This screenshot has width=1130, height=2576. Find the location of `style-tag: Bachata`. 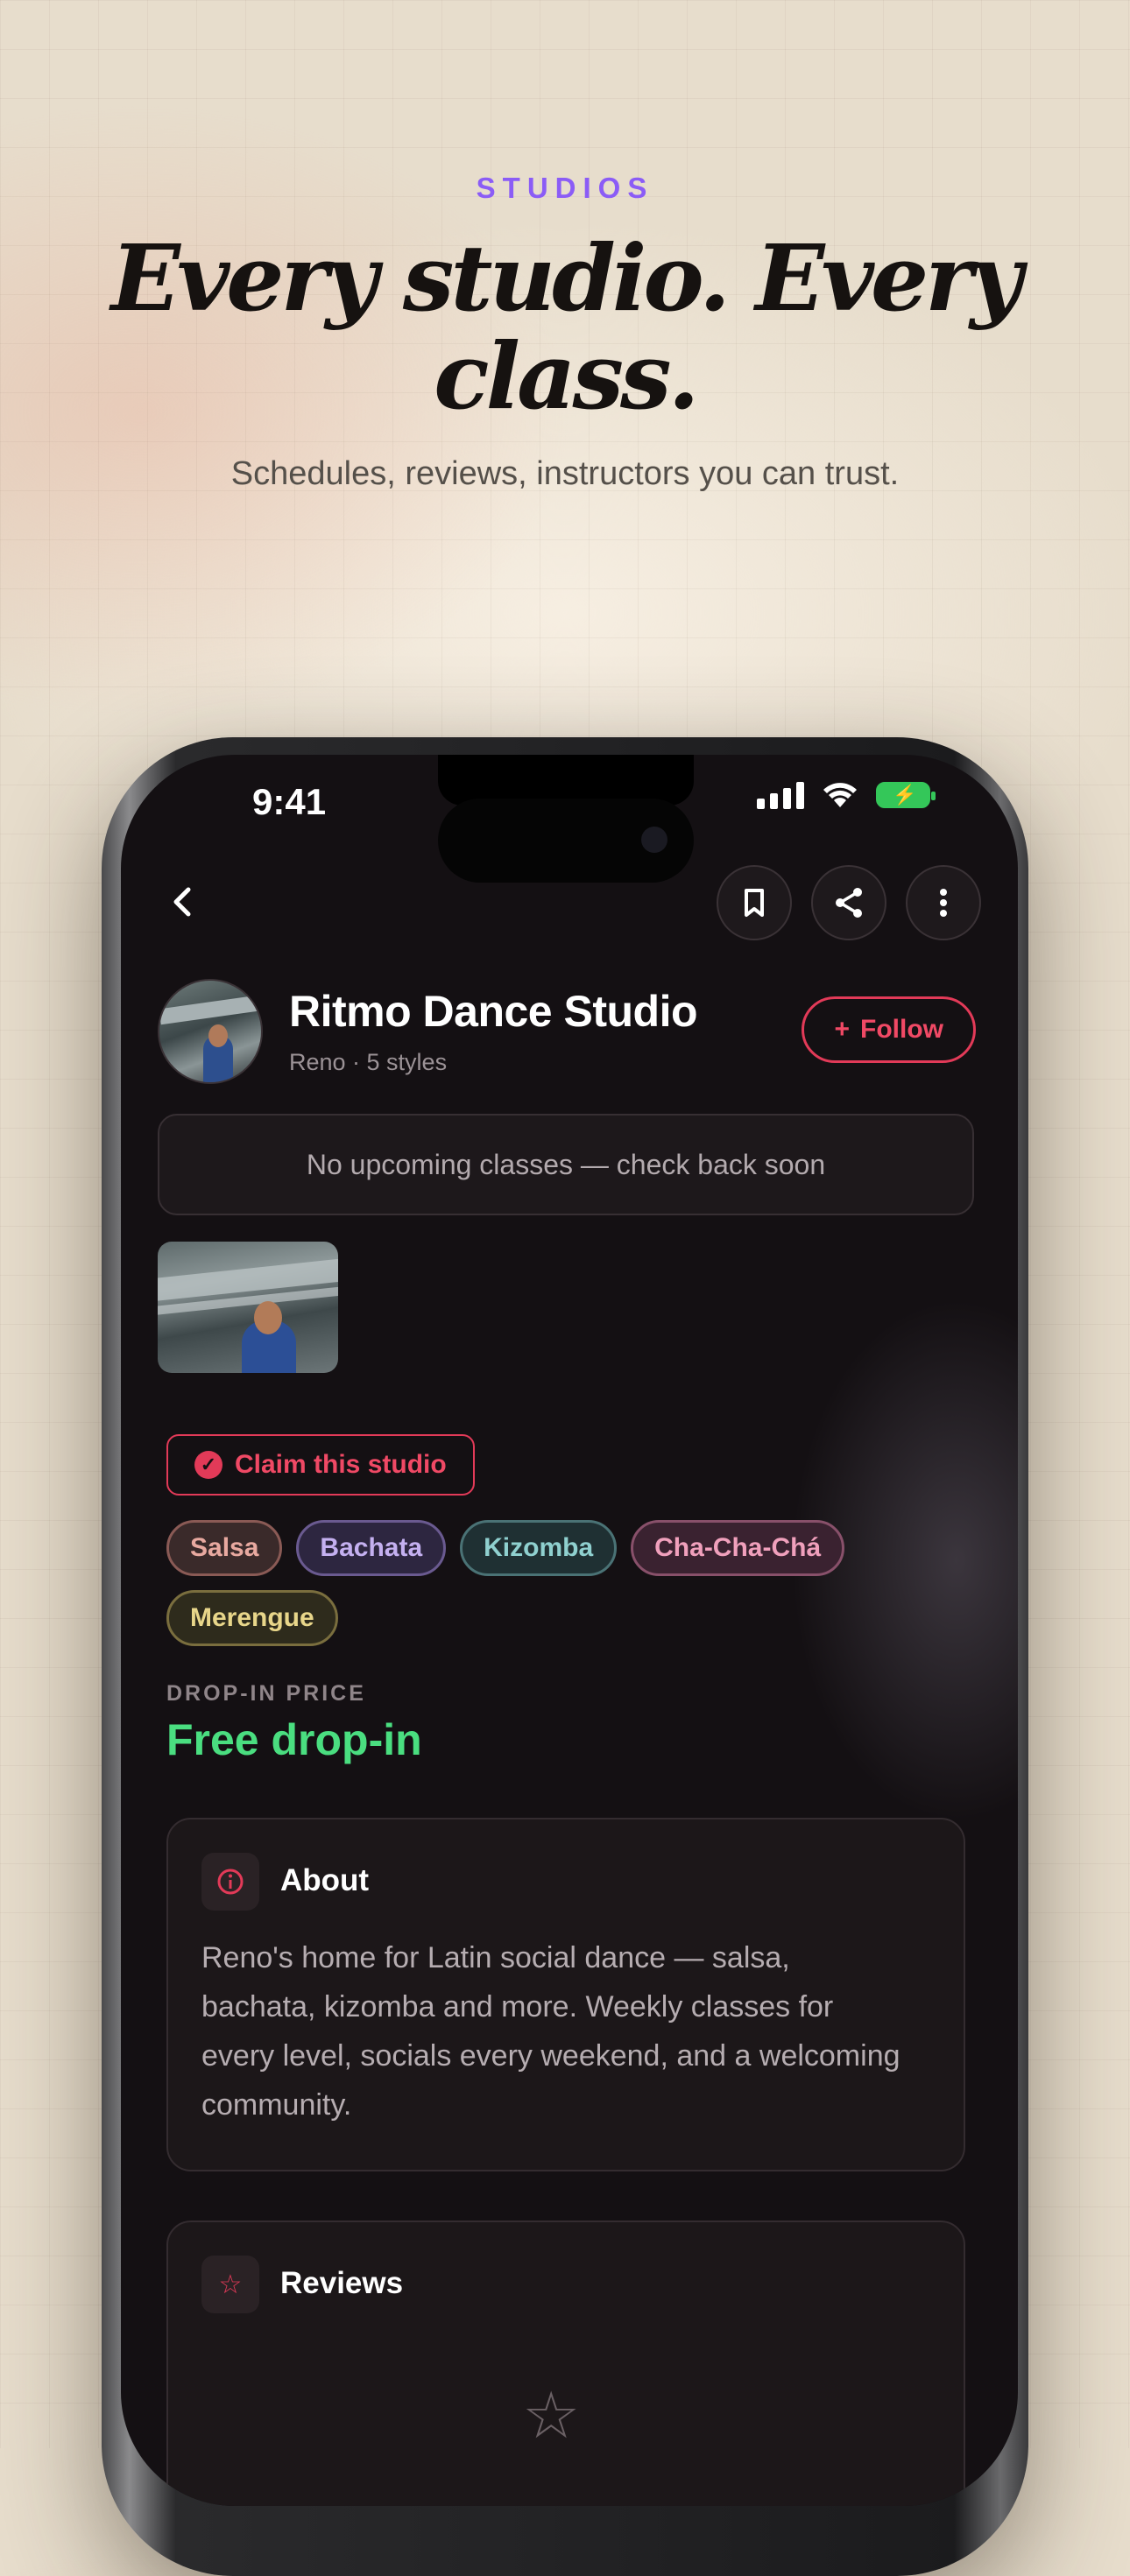

style-tag: Bachata is located at coordinates (371, 1548).